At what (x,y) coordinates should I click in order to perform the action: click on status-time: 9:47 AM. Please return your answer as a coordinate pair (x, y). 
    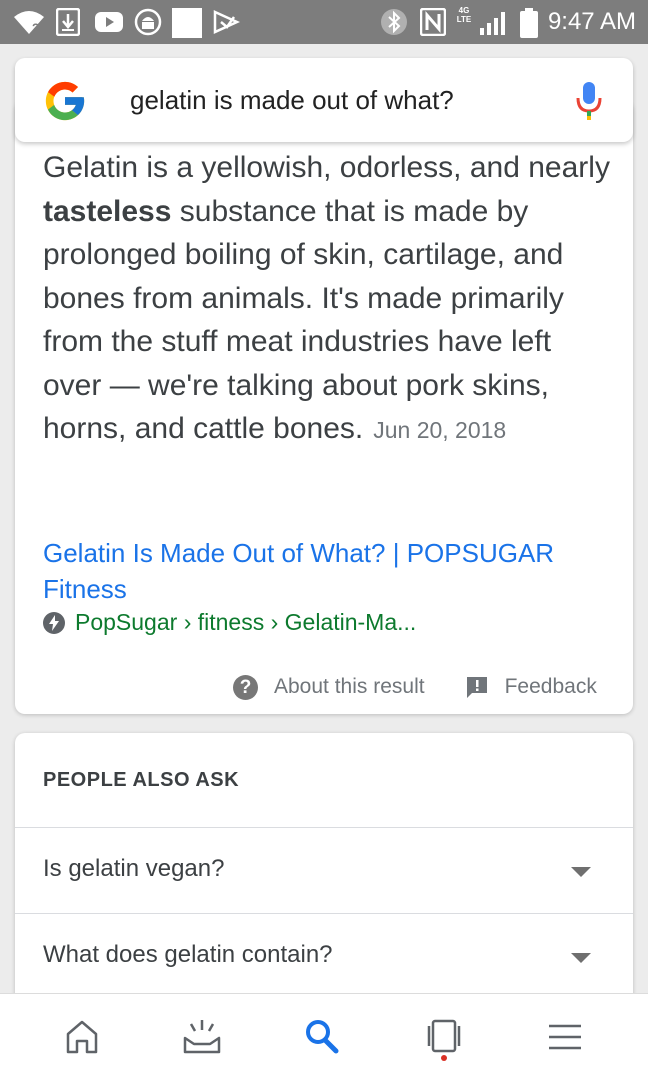
    Looking at the image, I should click on (591, 21).